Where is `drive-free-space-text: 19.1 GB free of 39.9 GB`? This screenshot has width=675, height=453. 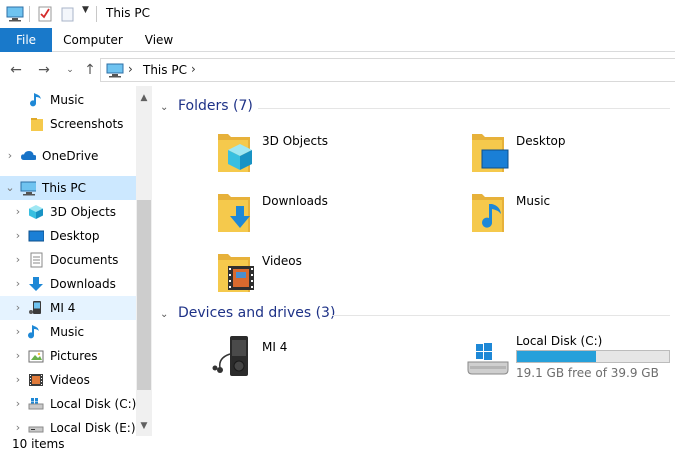 drive-free-space-text: 19.1 GB free of 39.9 GB is located at coordinates (587, 373).